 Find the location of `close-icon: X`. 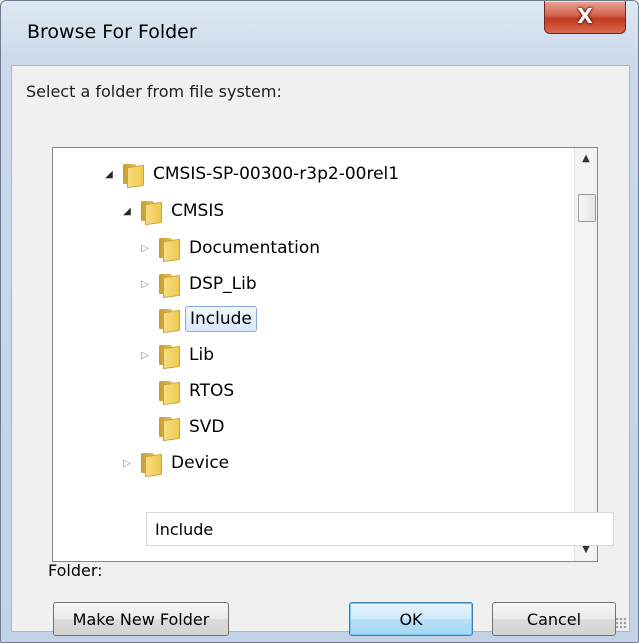

close-icon: X is located at coordinates (585, 16).